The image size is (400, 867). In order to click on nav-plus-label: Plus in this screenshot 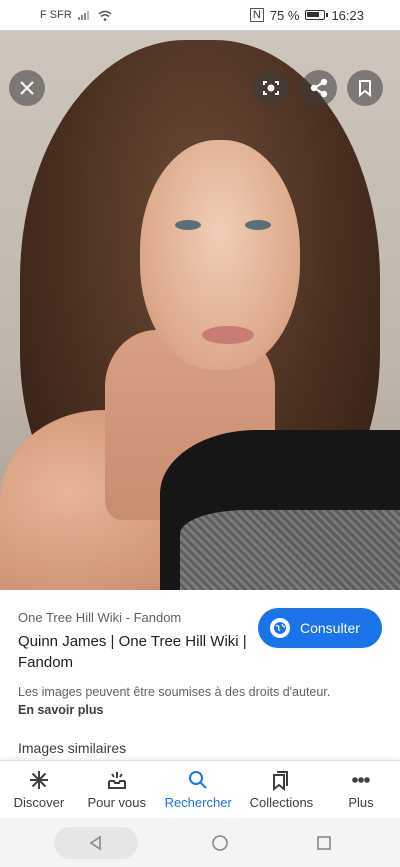, I will do `click(361, 802)`.